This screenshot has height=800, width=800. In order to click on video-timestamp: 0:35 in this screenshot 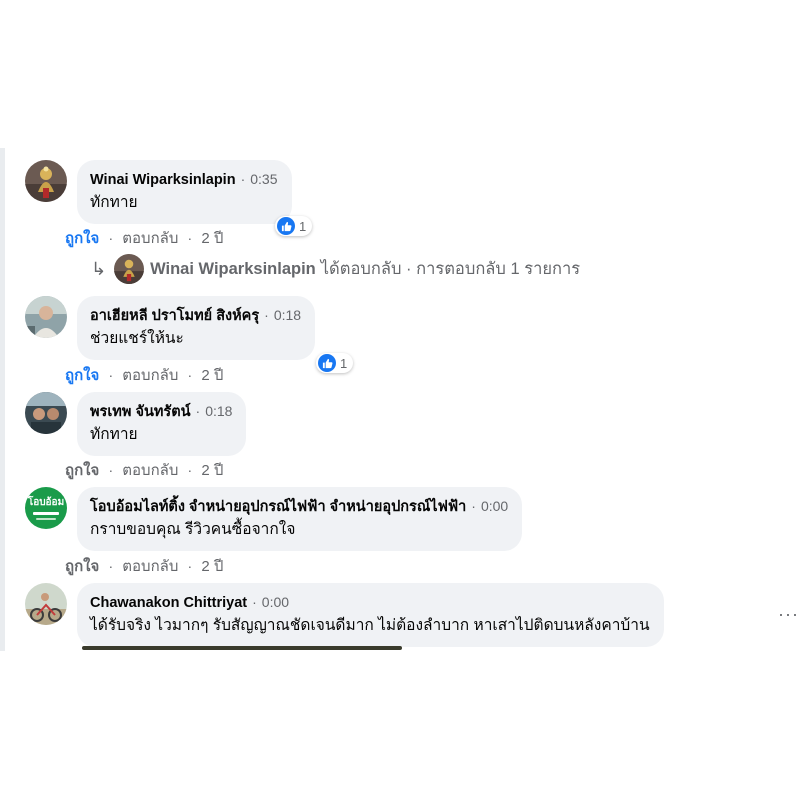, I will do `click(263, 179)`.